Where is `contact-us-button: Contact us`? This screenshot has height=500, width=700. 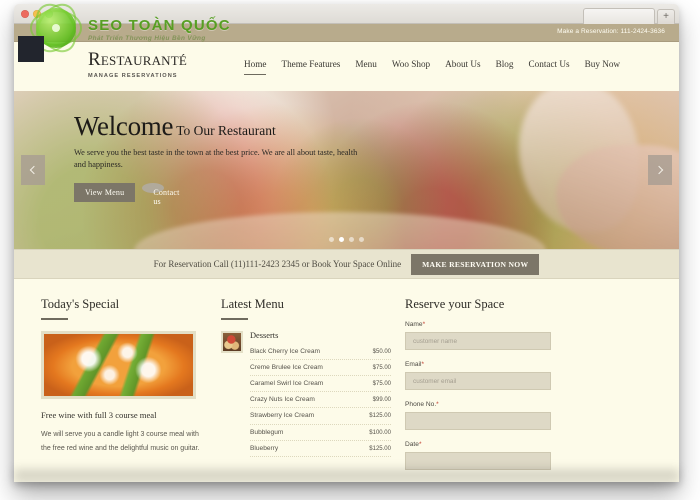 contact-us-button: Contact us is located at coordinates (160, 194).